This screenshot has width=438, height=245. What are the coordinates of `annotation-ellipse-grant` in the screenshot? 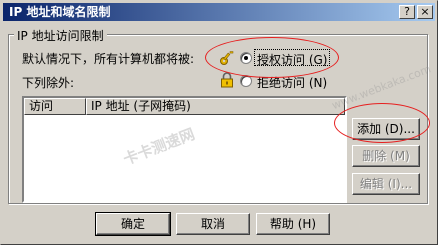 It's located at (272, 57).